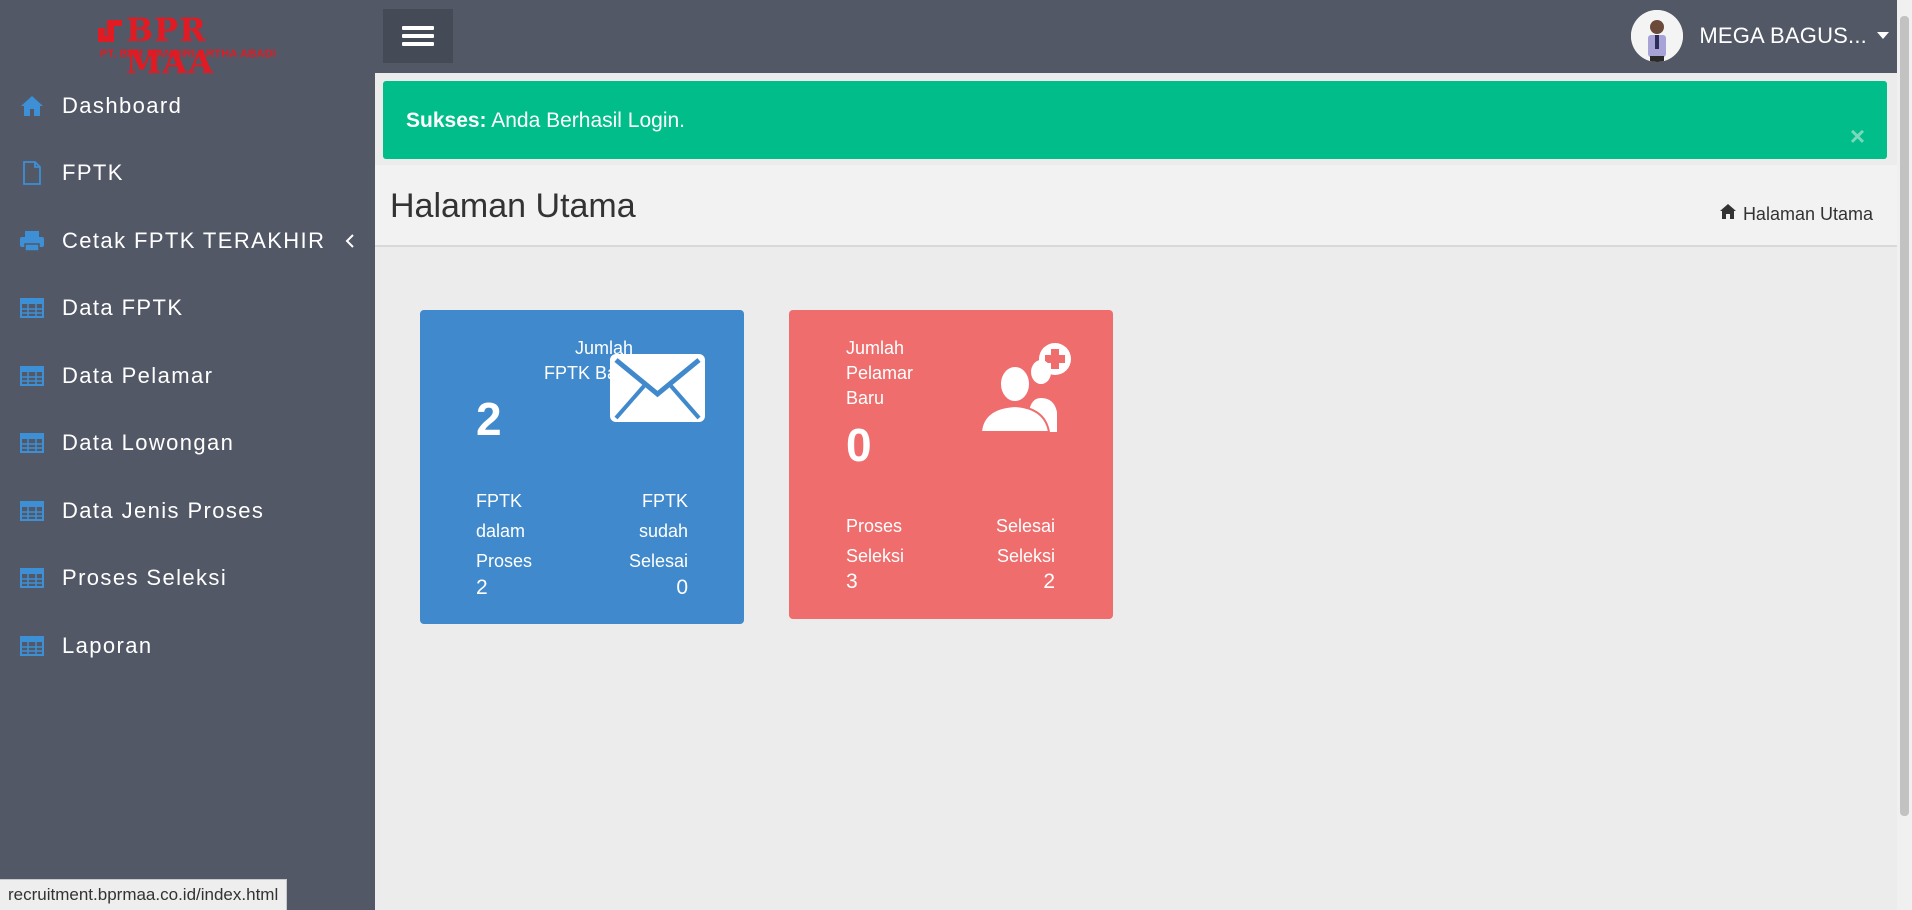  I want to click on label-line: sudah, so click(663, 531).